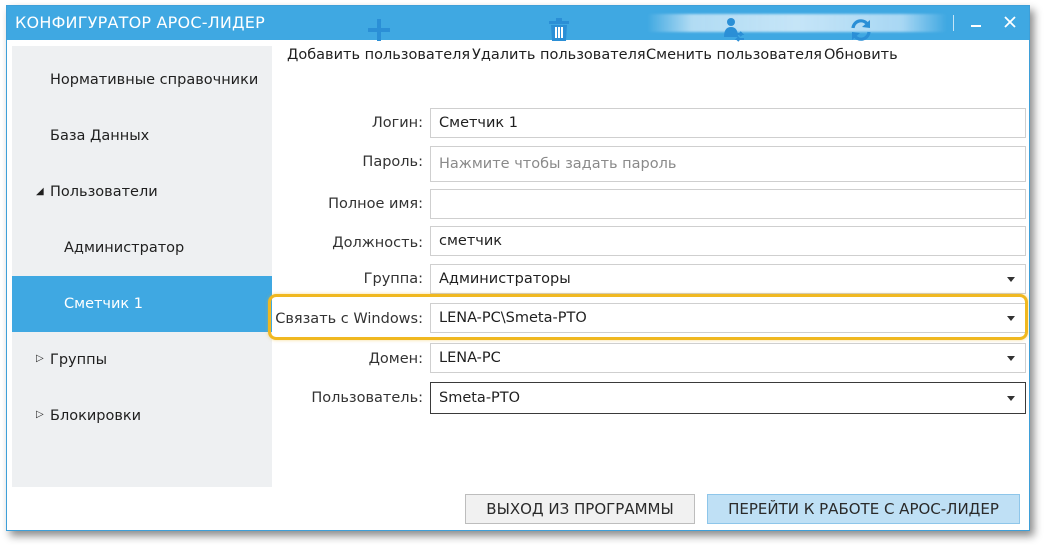  Describe the element at coordinates (728, 318) in the screenshot. I see `windows-link-select: LENA-PC\Smeta-PTO` at that location.